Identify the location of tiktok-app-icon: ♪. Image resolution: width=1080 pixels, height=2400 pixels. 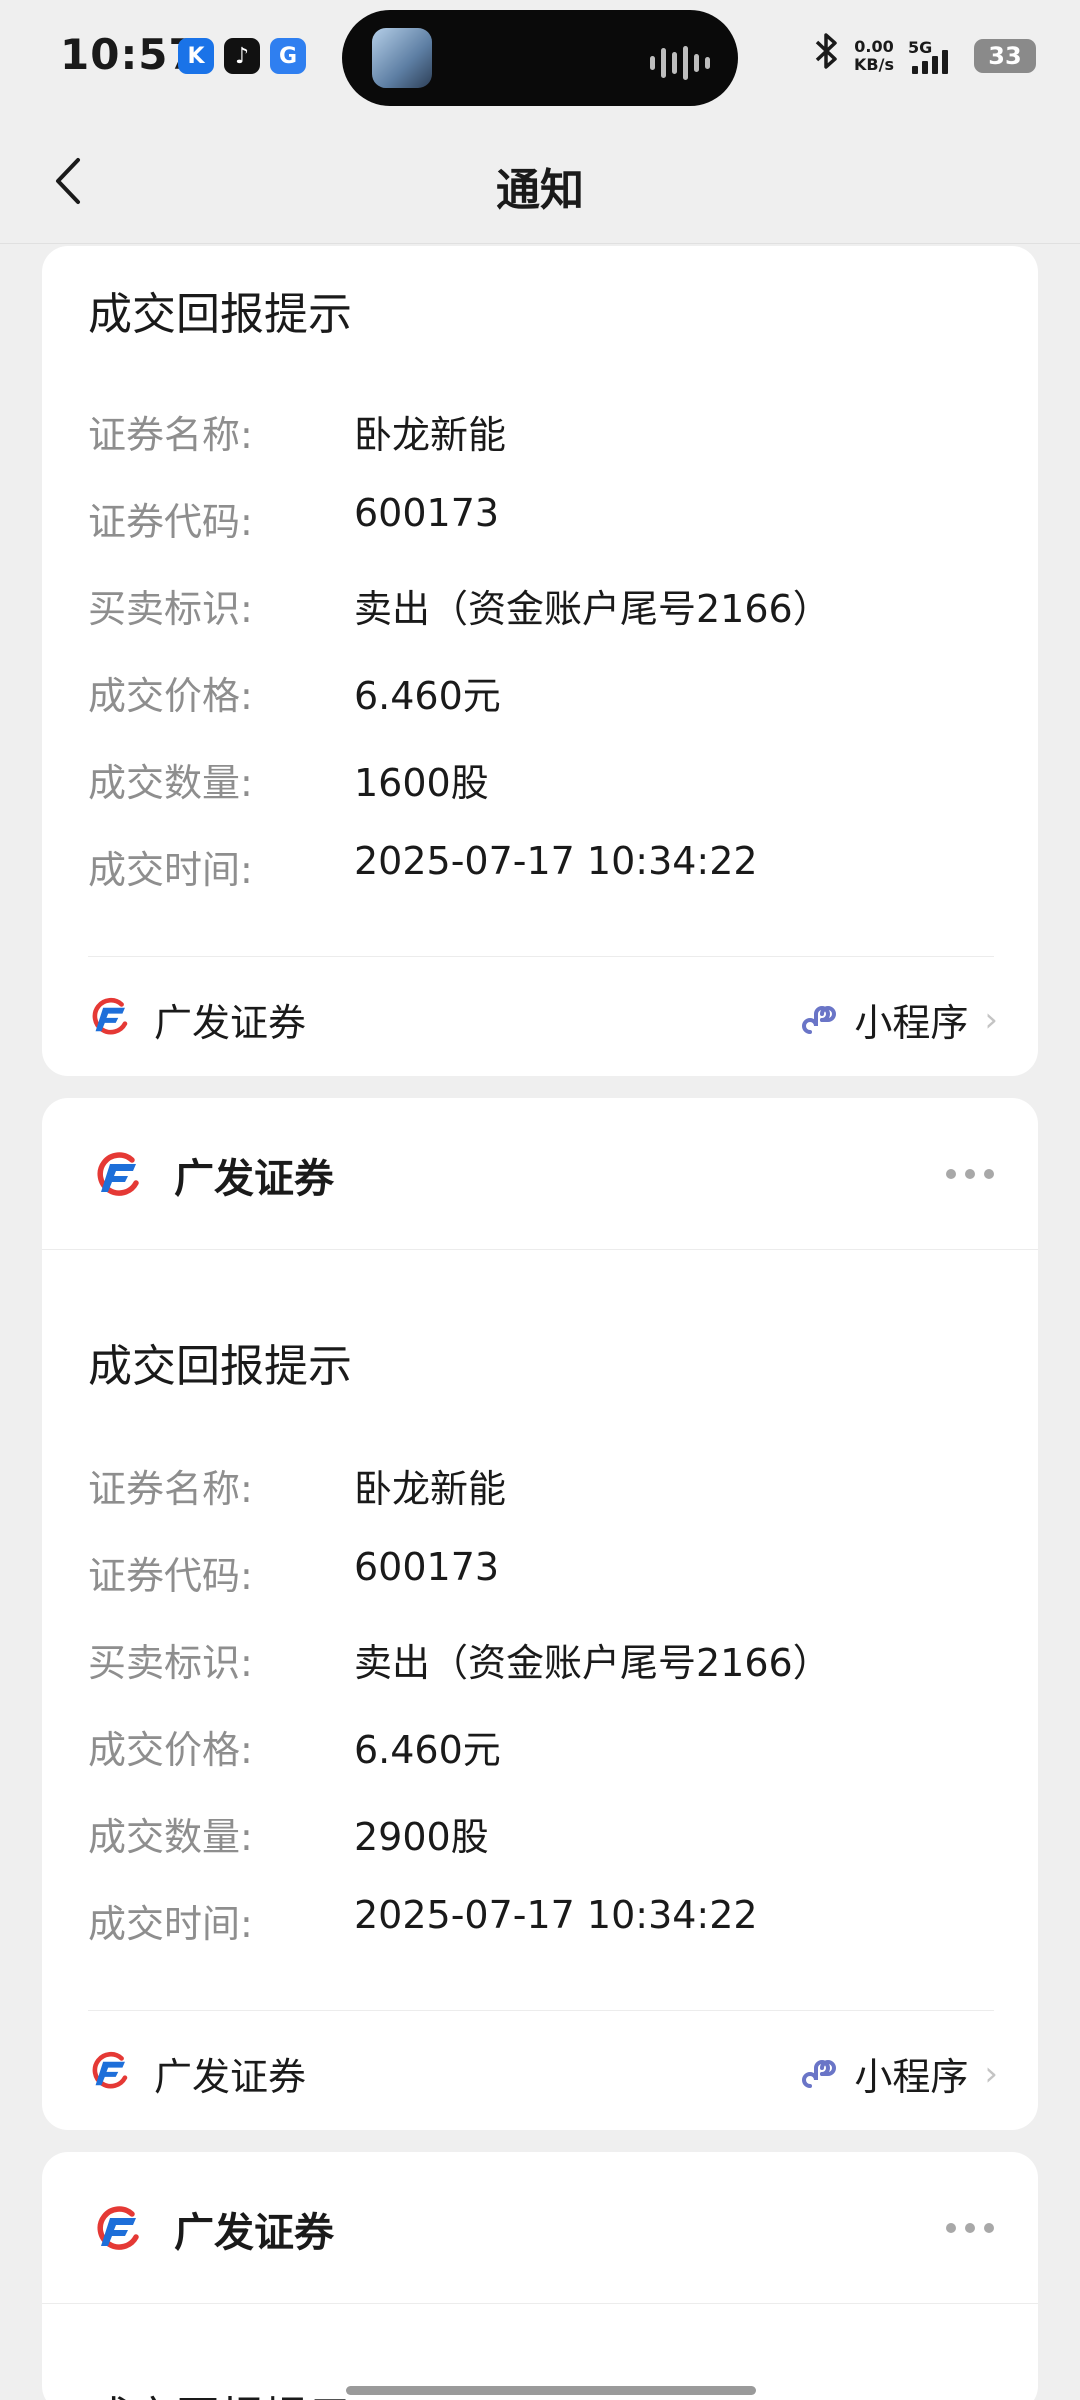
(242, 56).